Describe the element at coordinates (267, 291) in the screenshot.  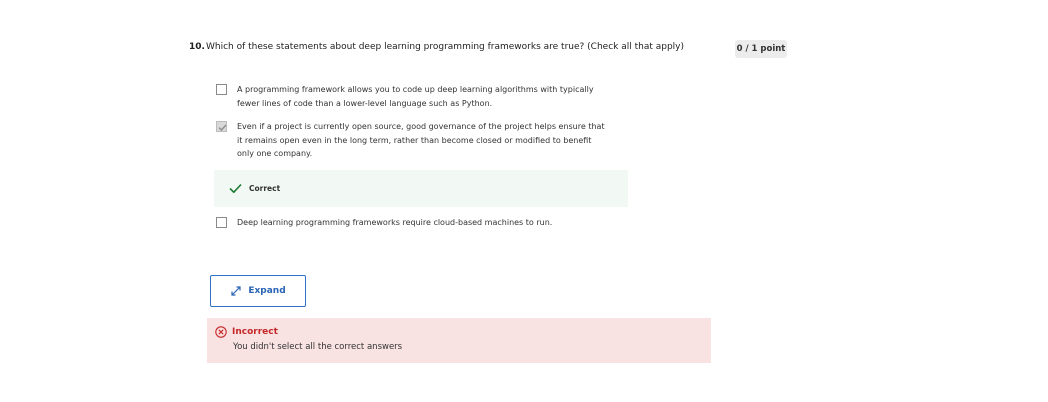
I see `expand-button-label: Expand` at that location.